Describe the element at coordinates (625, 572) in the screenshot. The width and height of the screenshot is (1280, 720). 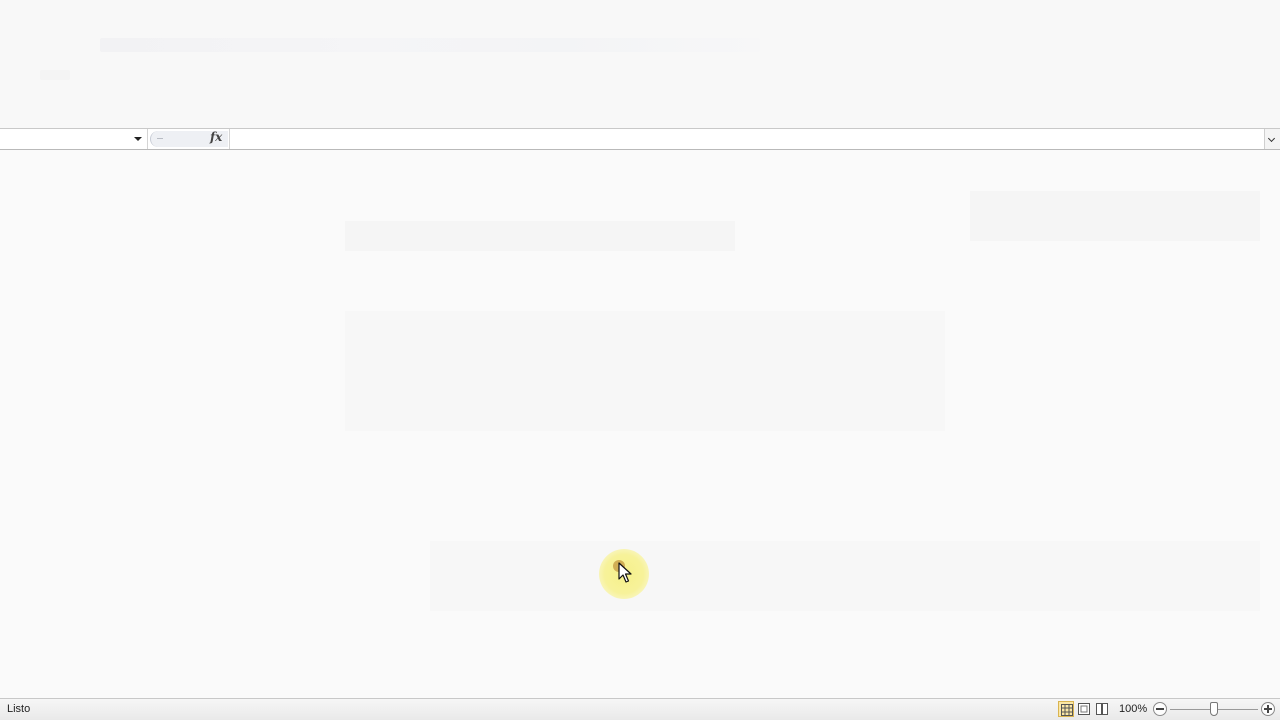
I see `mouse-pointer-icon` at that location.